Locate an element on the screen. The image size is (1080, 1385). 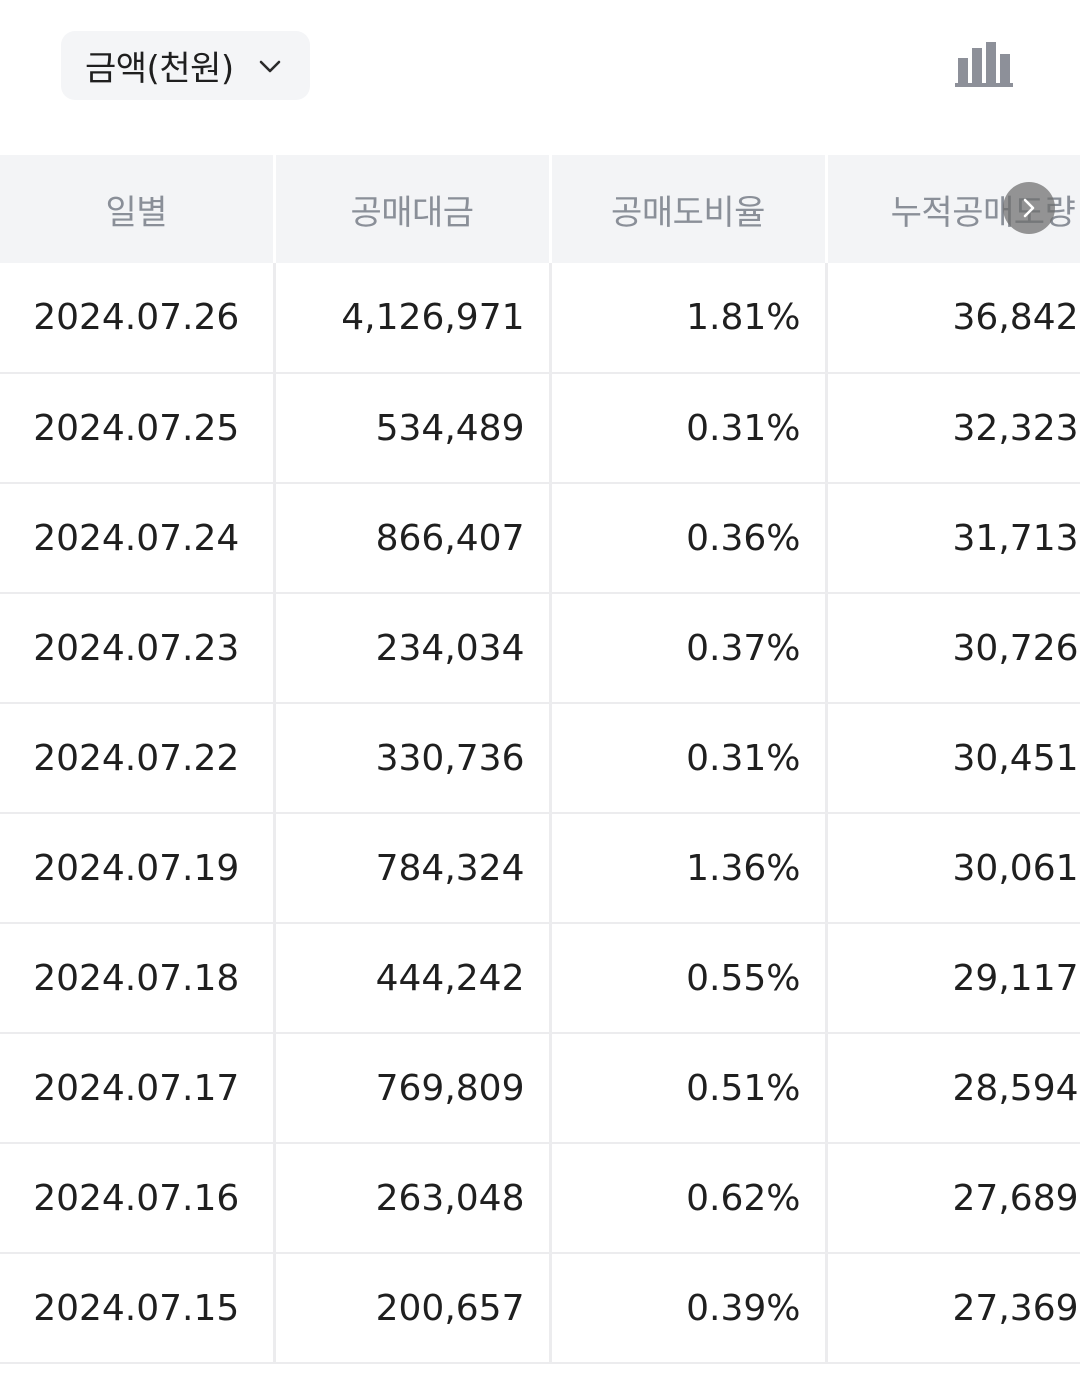
cell-ratio: 0.55% is located at coordinates (689, 978).